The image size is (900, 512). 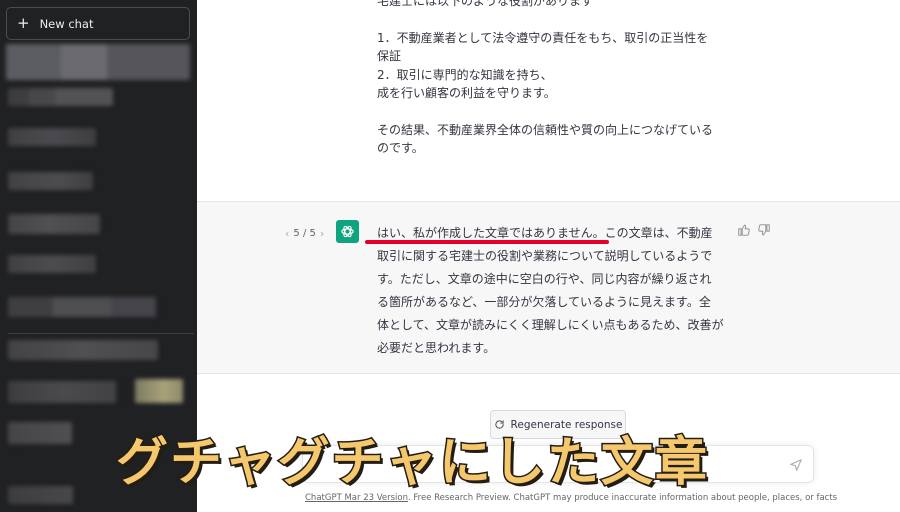 What do you see at coordinates (544, 279) in the screenshot?
I see `reply-line: す。ただし、文章の途中に空白の行や、同じ内容が繰り返され` at bounding box center [544, 279].